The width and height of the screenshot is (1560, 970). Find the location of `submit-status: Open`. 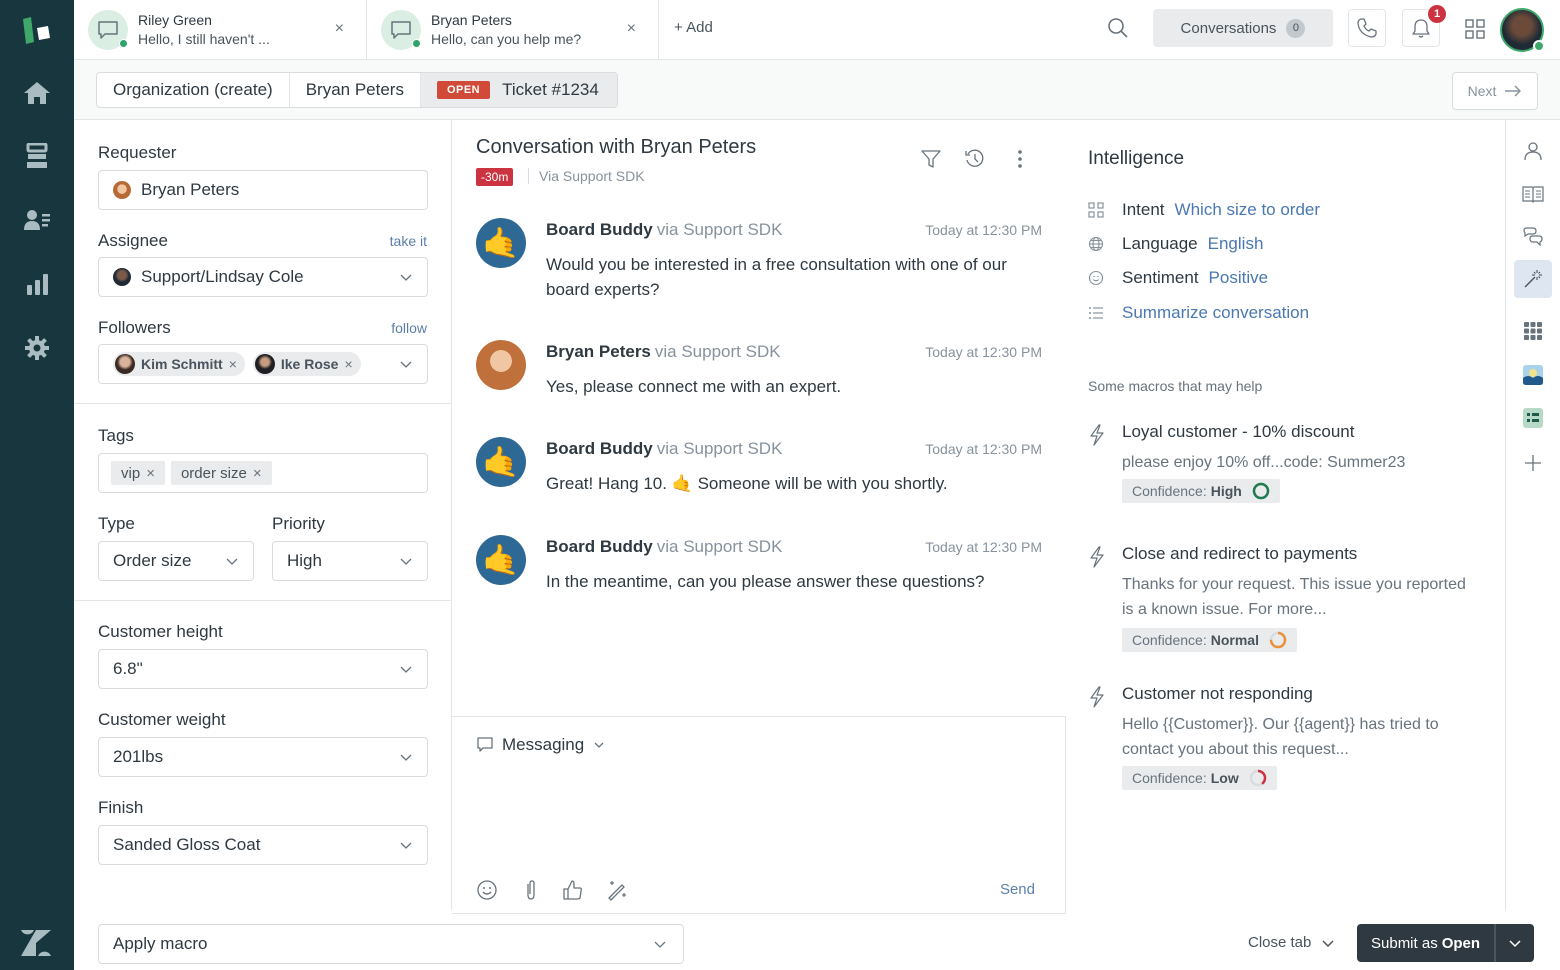

submit-status: Open is located at coordinates (1461, 943).